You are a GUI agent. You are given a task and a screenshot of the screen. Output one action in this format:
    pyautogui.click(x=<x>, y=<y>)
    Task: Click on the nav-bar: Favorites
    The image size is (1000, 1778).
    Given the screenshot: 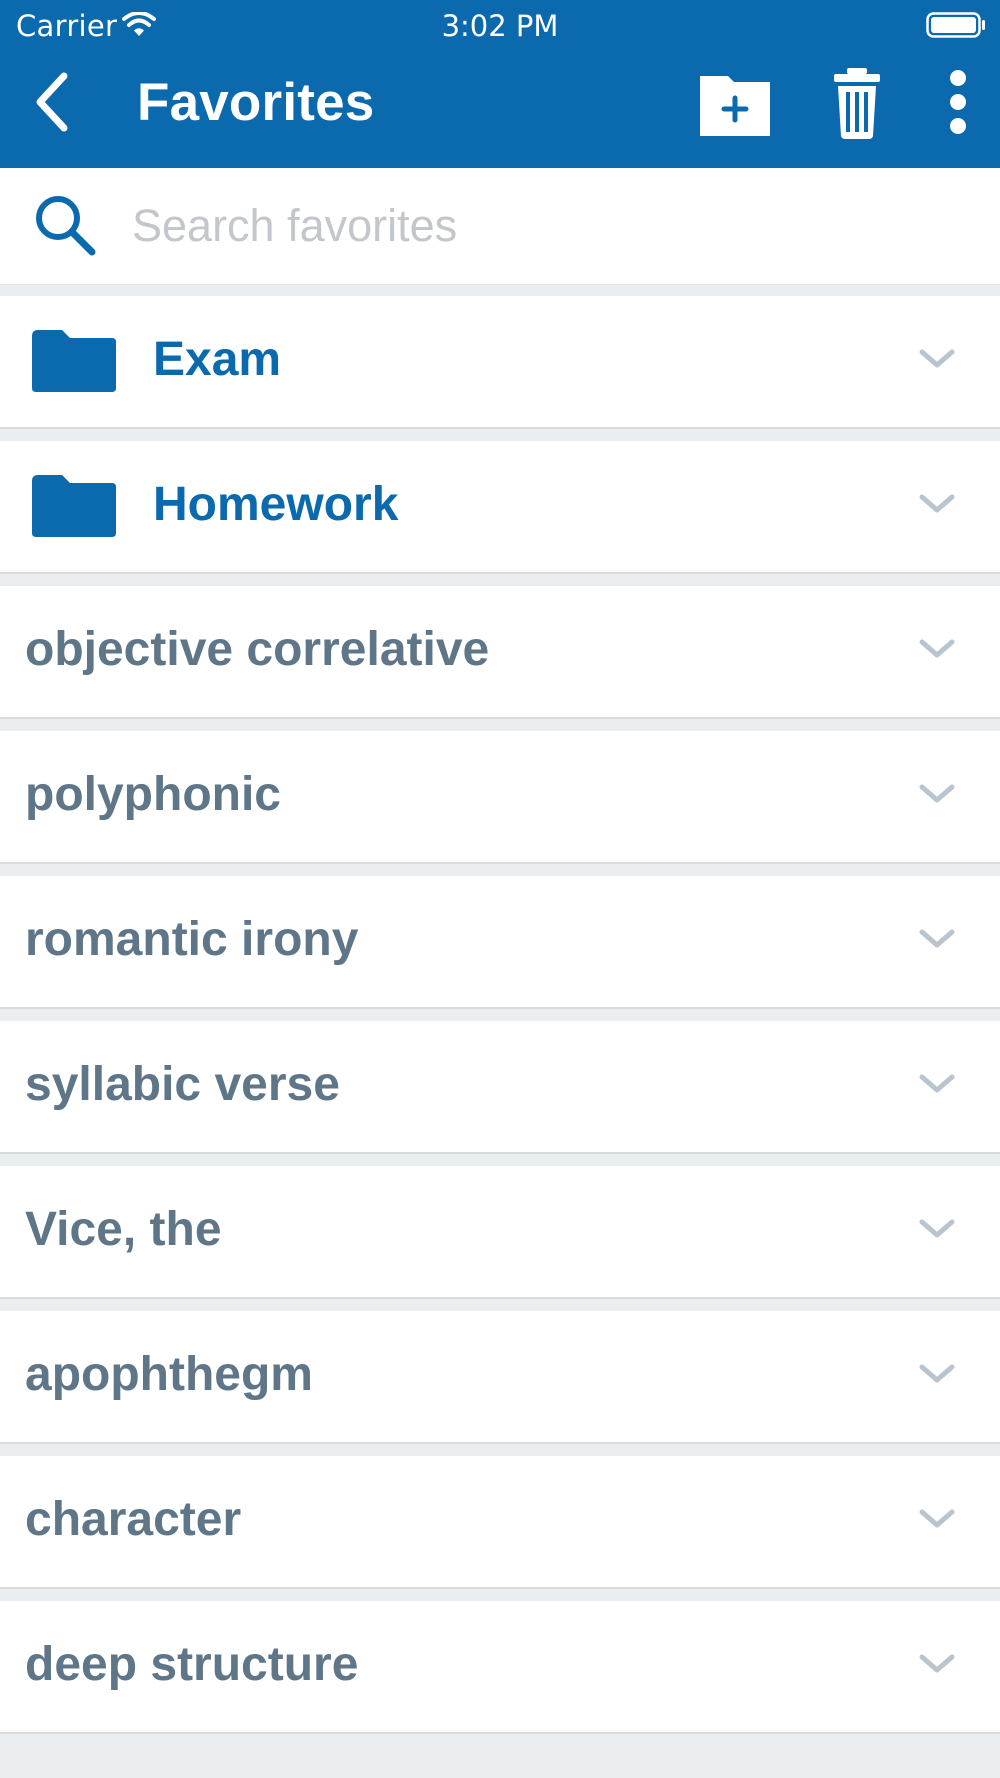 What is the action you would take?
    pyautogui.click(x=500, y=109)
    